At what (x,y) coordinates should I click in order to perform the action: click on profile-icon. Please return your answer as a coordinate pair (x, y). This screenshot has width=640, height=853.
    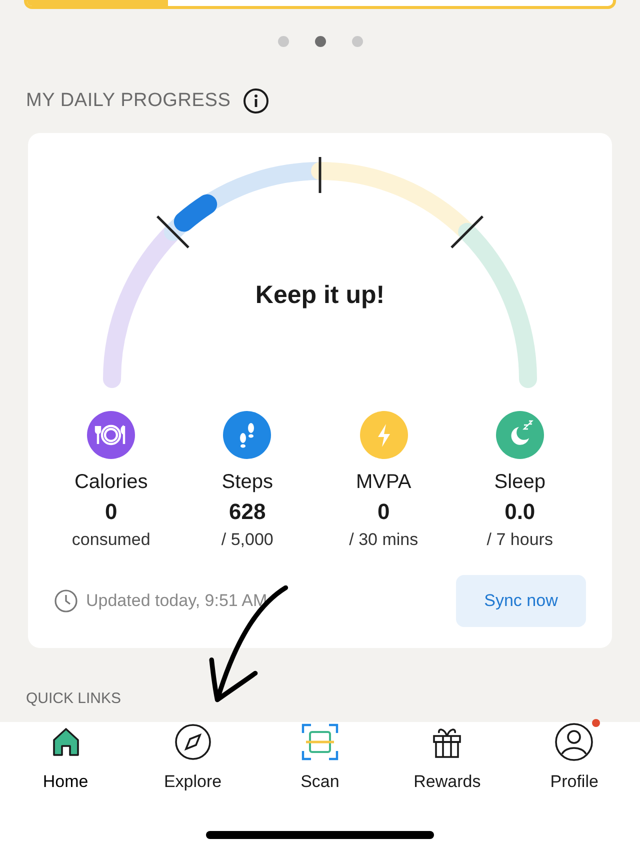
    Looking at the image, I should click on (574, 742).